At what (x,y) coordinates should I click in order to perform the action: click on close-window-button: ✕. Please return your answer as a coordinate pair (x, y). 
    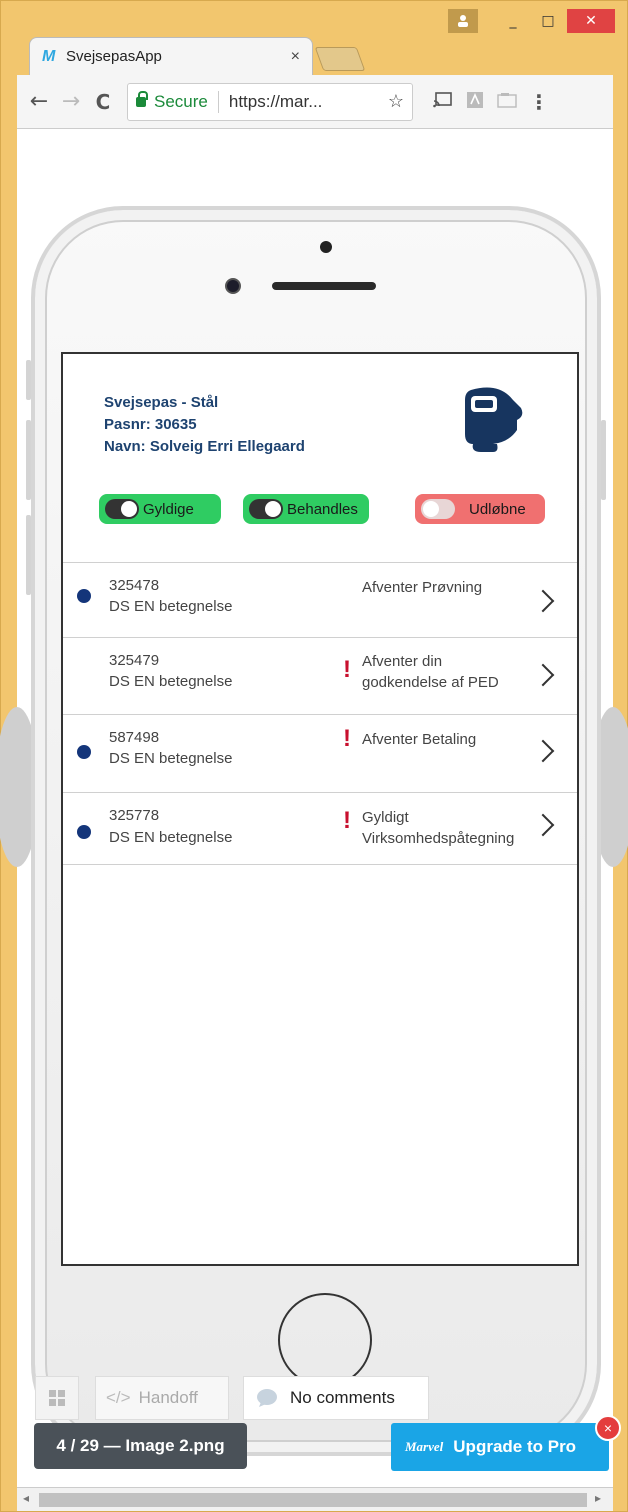
    Looking at the image, I should click on (591, 21).